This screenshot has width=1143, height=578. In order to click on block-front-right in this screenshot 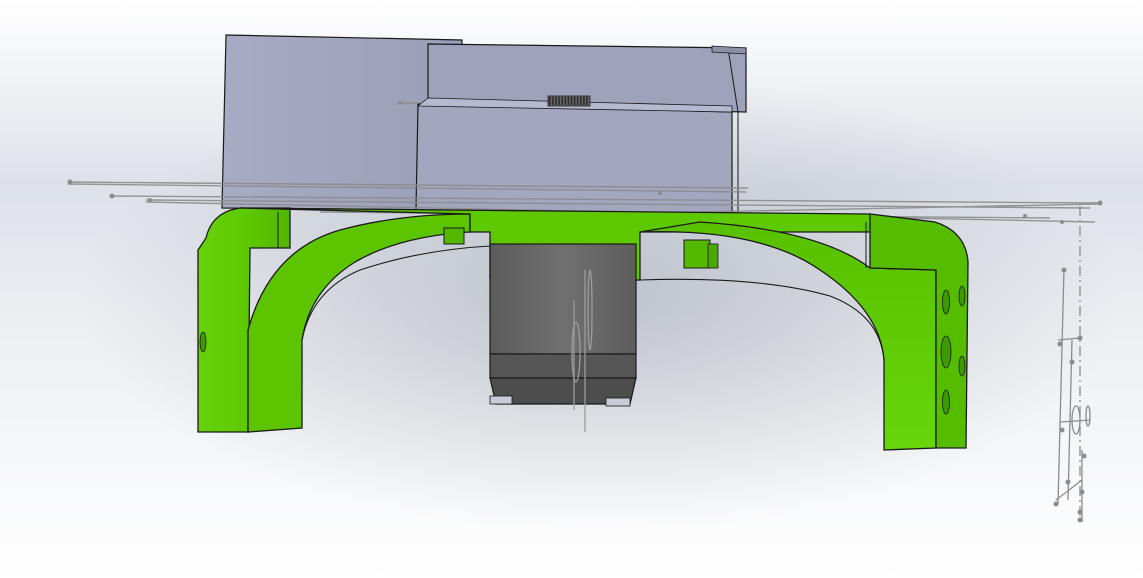, I will do `click(574, 159)`.